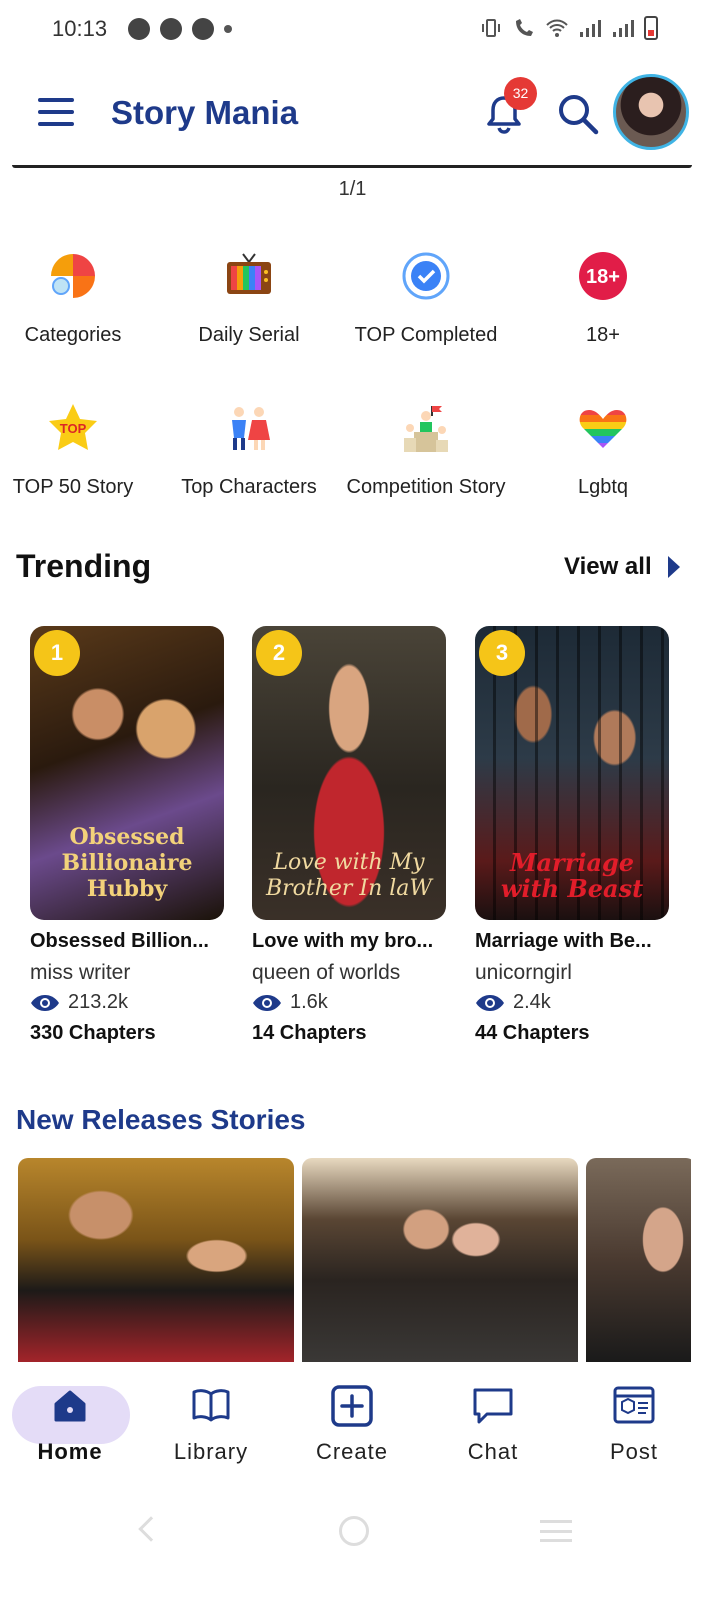 The height and width of the screenshot is (1600, 720). Describe the element at coordinates (161, 1119) in the screenshot. I see `new-releases-title: New Releases Stories` at that location.